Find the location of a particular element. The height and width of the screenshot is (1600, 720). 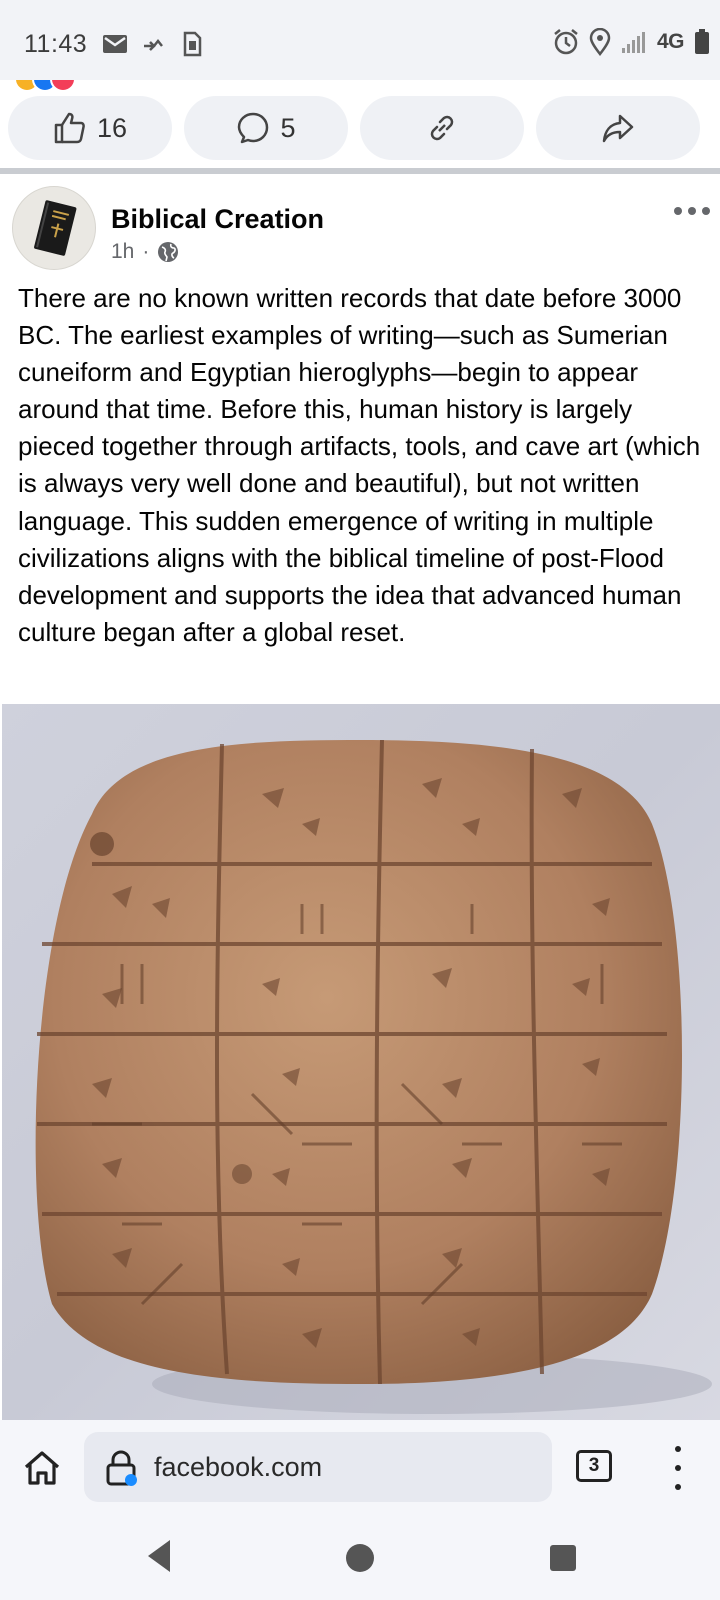

page-avatar is located at coordinates (54, 228).